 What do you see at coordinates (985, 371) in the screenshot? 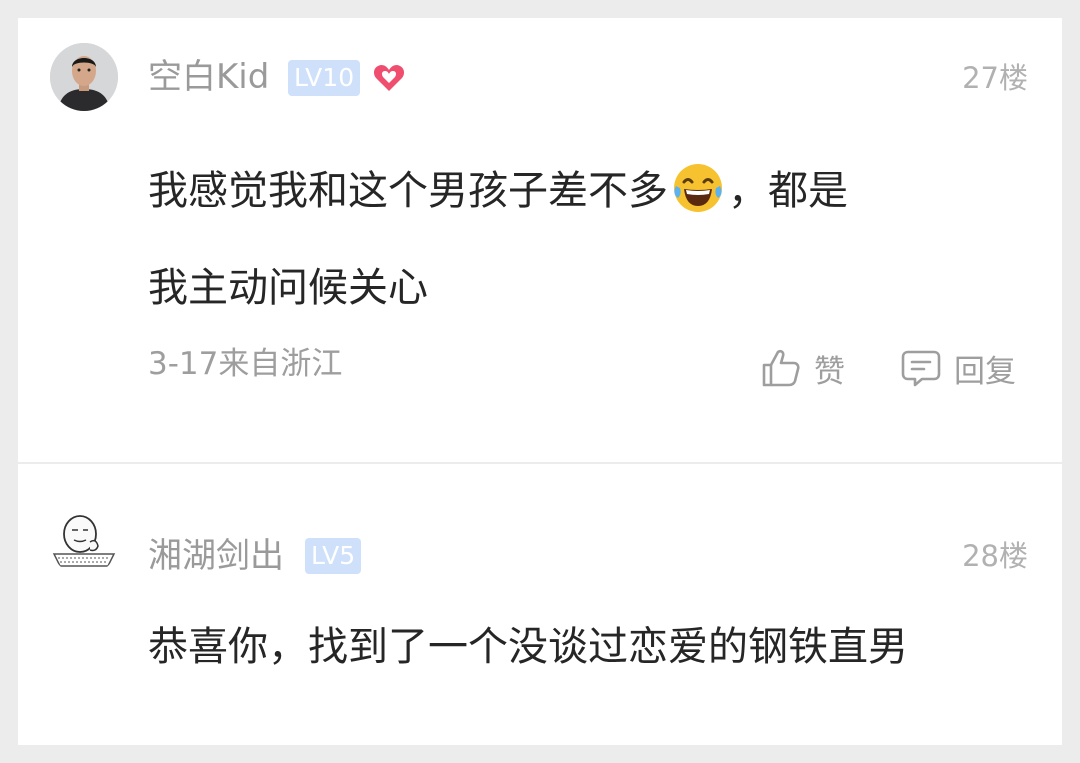
I see `reply-label: 回复` at bounding box center [985, 371].